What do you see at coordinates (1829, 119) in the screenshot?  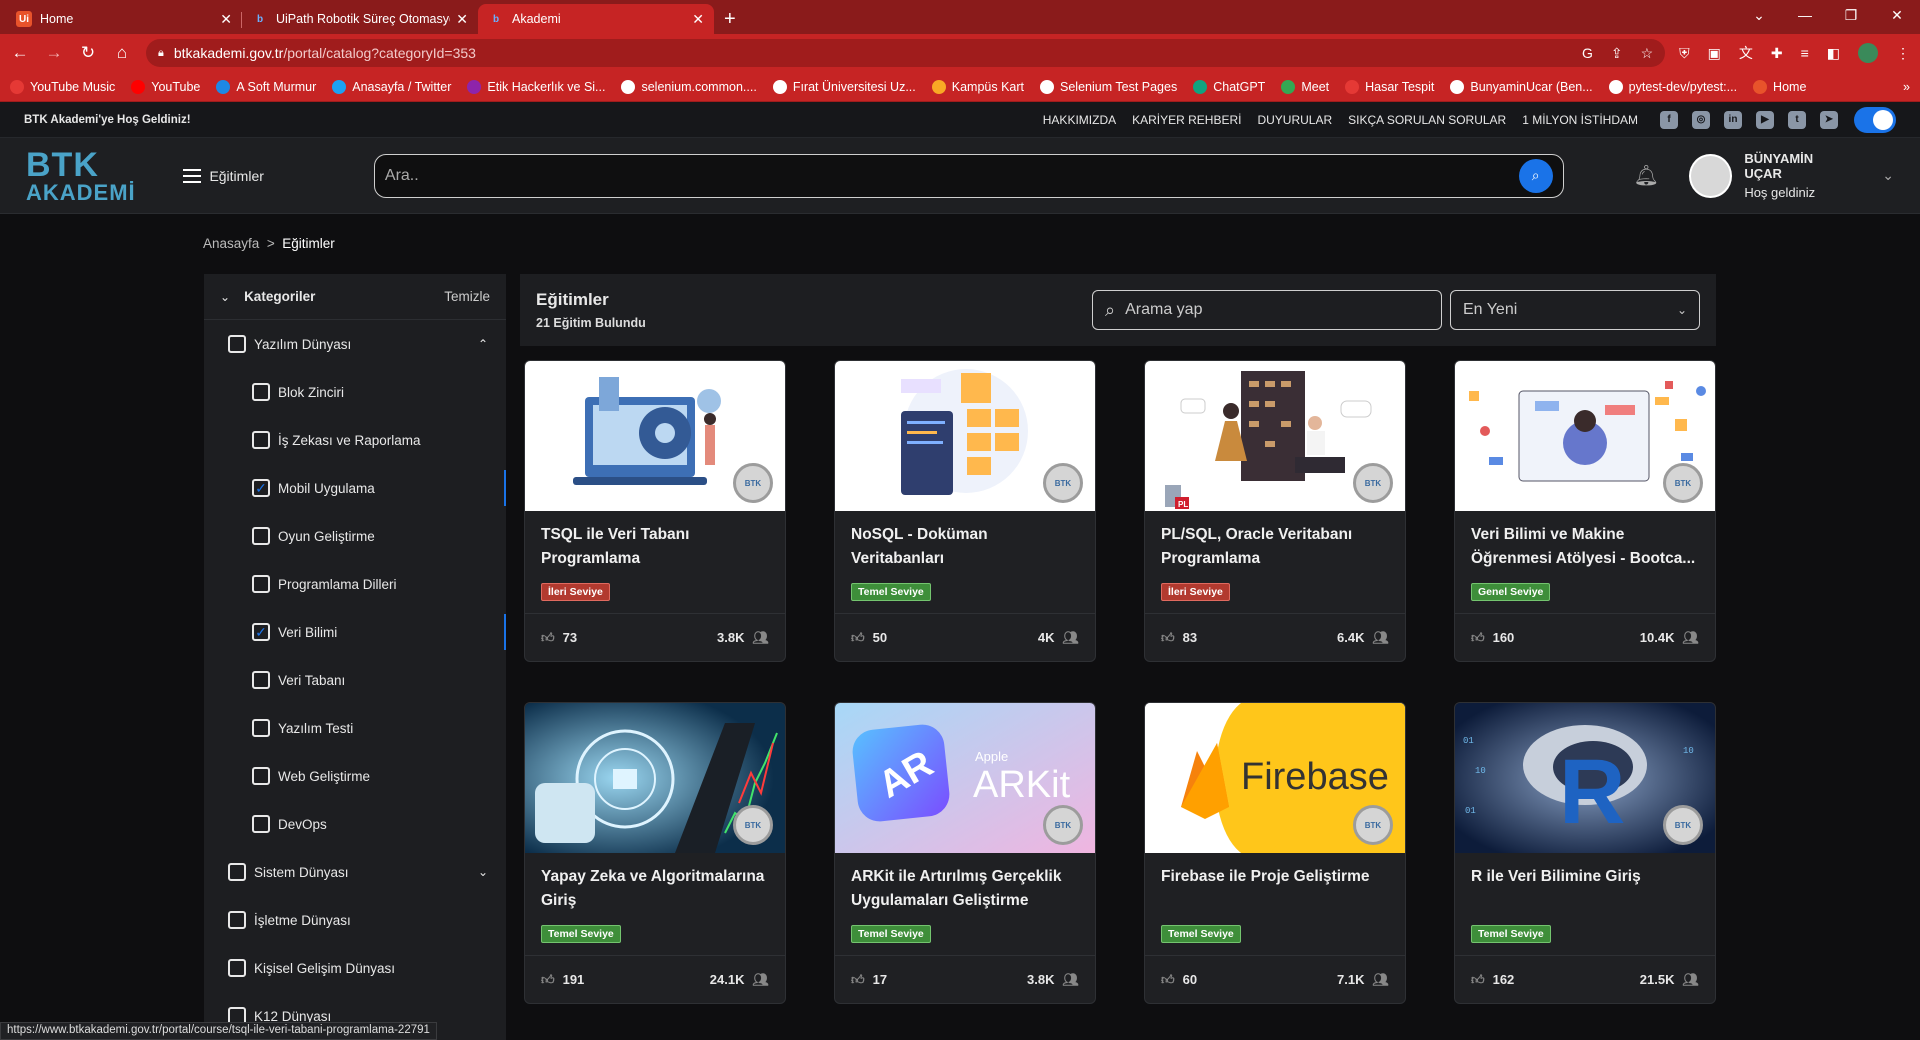 I see `telegram-icon: ➤` at bounding box center [1829, 119].